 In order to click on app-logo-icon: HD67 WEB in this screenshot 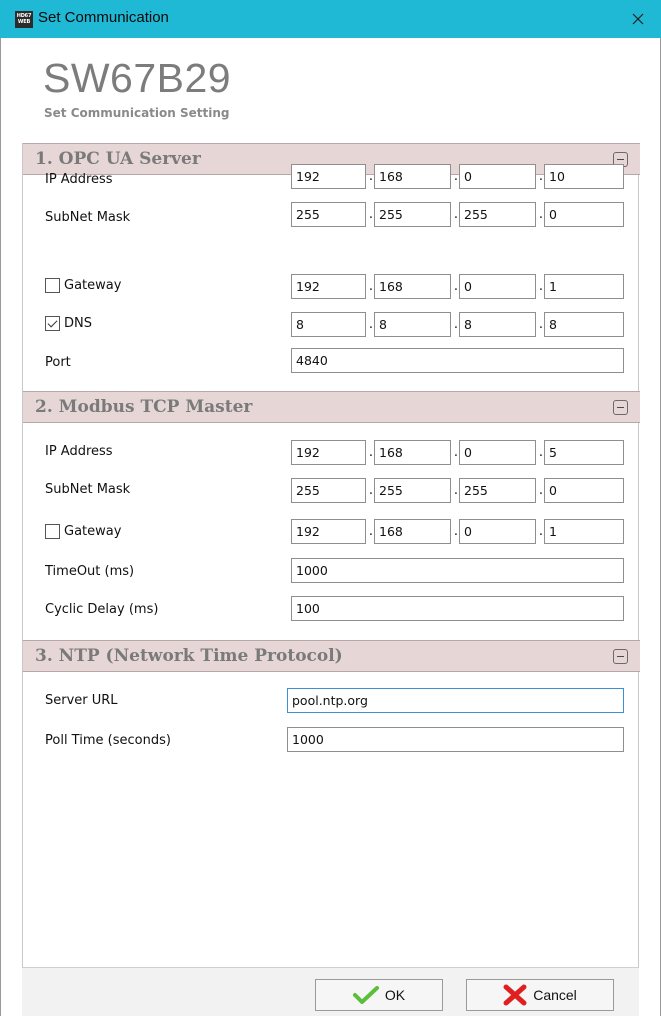, I will do `click(24, 19)`.